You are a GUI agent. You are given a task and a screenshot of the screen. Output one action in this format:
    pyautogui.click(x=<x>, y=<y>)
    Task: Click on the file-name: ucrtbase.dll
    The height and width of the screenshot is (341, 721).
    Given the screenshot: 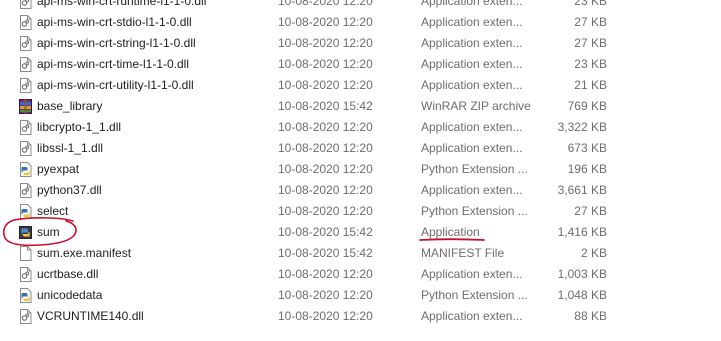 What is the action you would take?
    pyautogui.click(x=68, y=274)
    